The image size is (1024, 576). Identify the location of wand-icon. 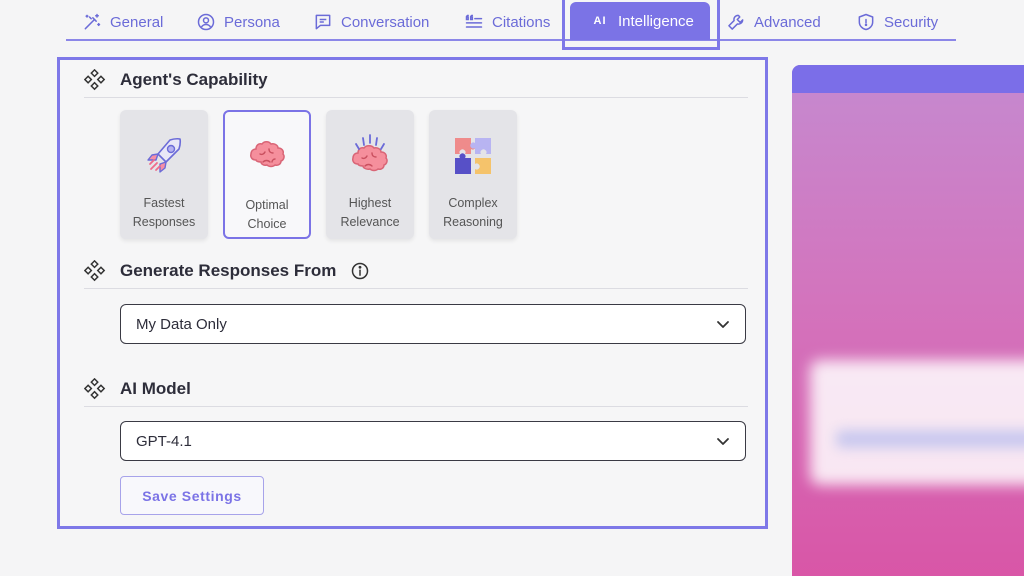
(92, 21).